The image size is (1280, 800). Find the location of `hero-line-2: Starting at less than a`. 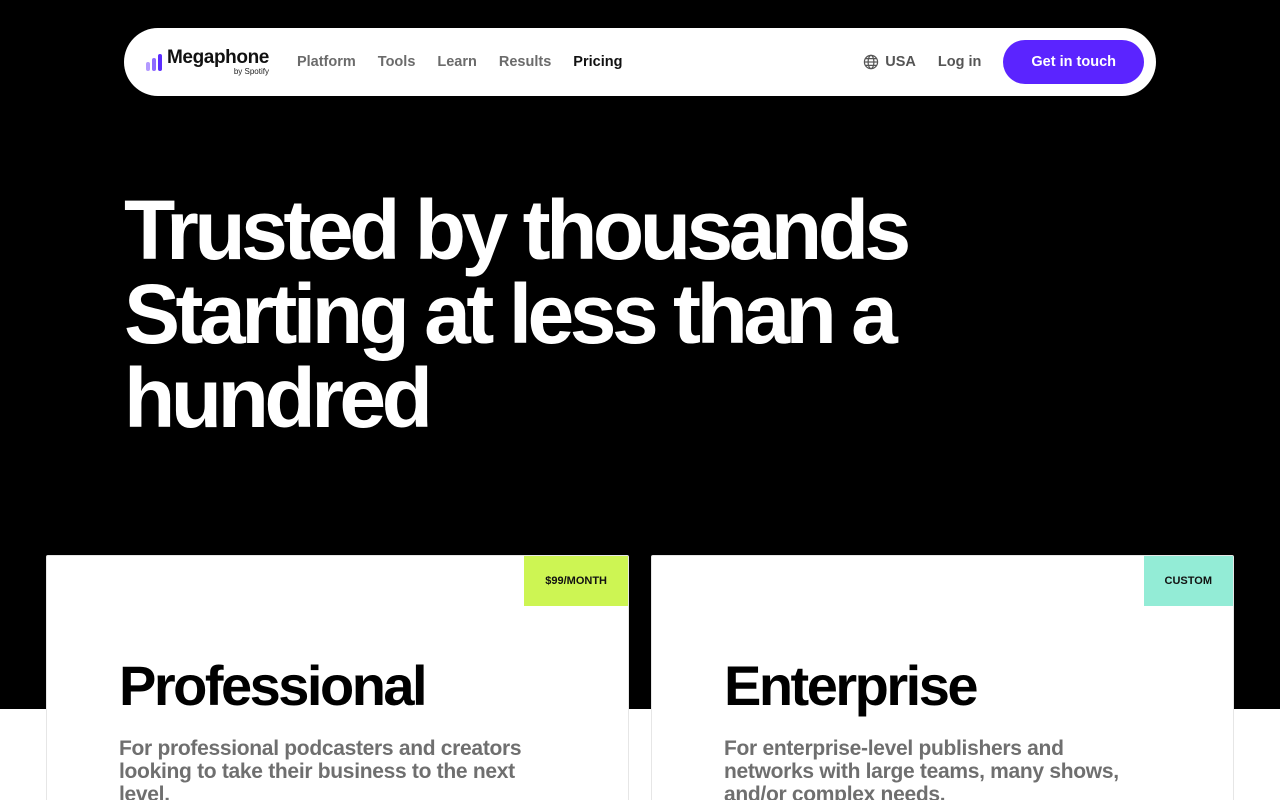

hero-line-2: Starting at less than a is located at coordinates (511, 314).